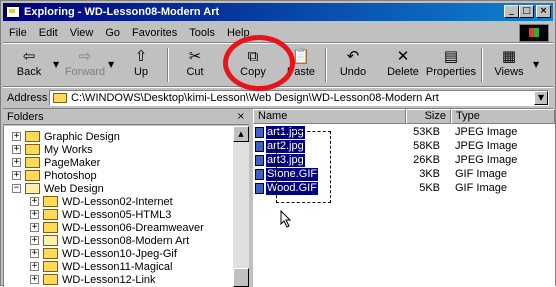 The width and height of the screenshot is (556, 287). Describe the element at coordinates (278, 12) in the screenshot. I see `title-bar: Exploring - WD-Lesson08-Modern Art _ □ ×` at that location.